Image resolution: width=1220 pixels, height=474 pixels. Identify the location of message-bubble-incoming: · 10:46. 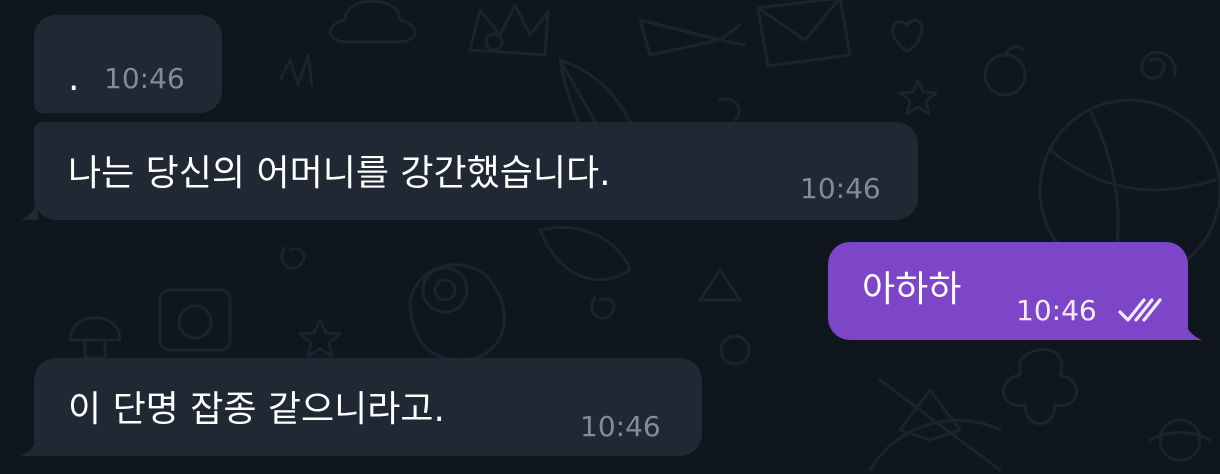
(128, 64).